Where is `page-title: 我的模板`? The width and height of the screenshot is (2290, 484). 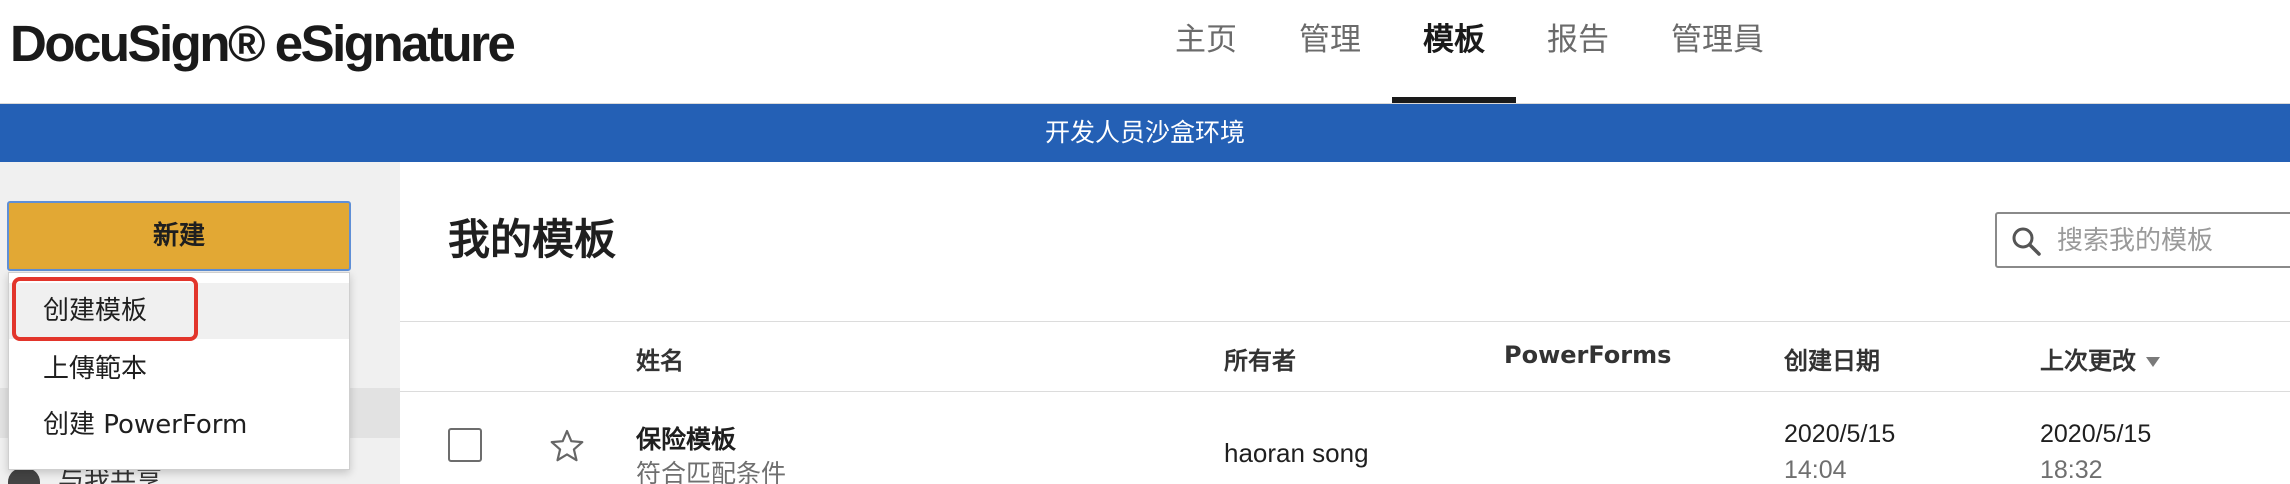 page-title: 我的模板 is located at coordinates (532, 239).